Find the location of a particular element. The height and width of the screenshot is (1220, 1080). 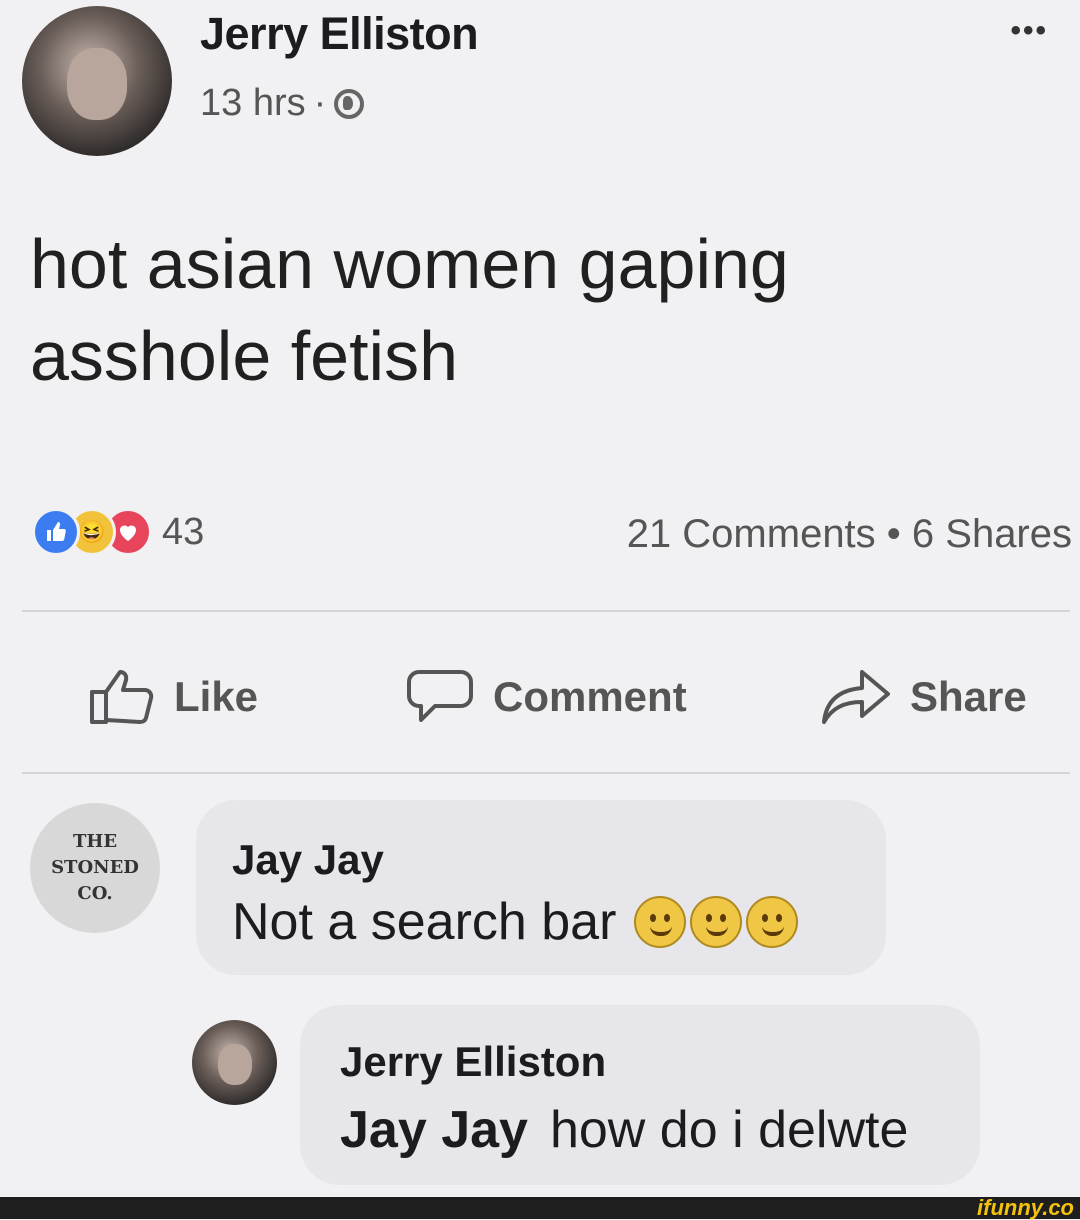

like-reaction-icon is located at coordinates (56, 532).